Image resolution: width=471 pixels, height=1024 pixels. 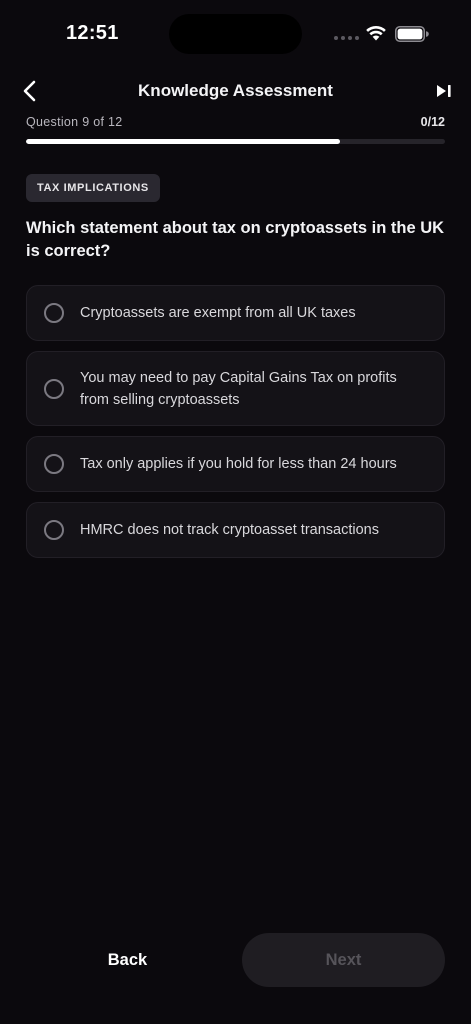 What do you see at coordinates (183, 141) in the screenshot?
I see `progress-bar-fill` at bounding box center [183, 141].